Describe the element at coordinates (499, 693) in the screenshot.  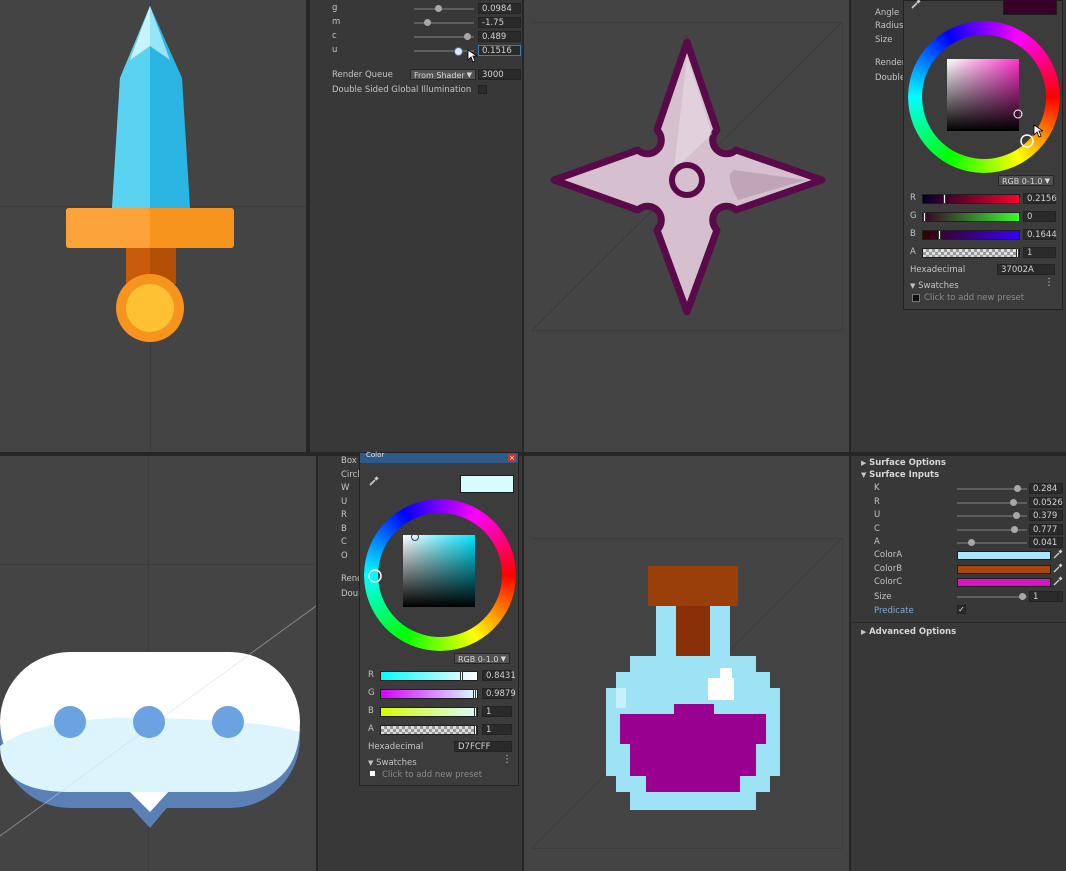
I see `channel-field: 0.9879` at that location.